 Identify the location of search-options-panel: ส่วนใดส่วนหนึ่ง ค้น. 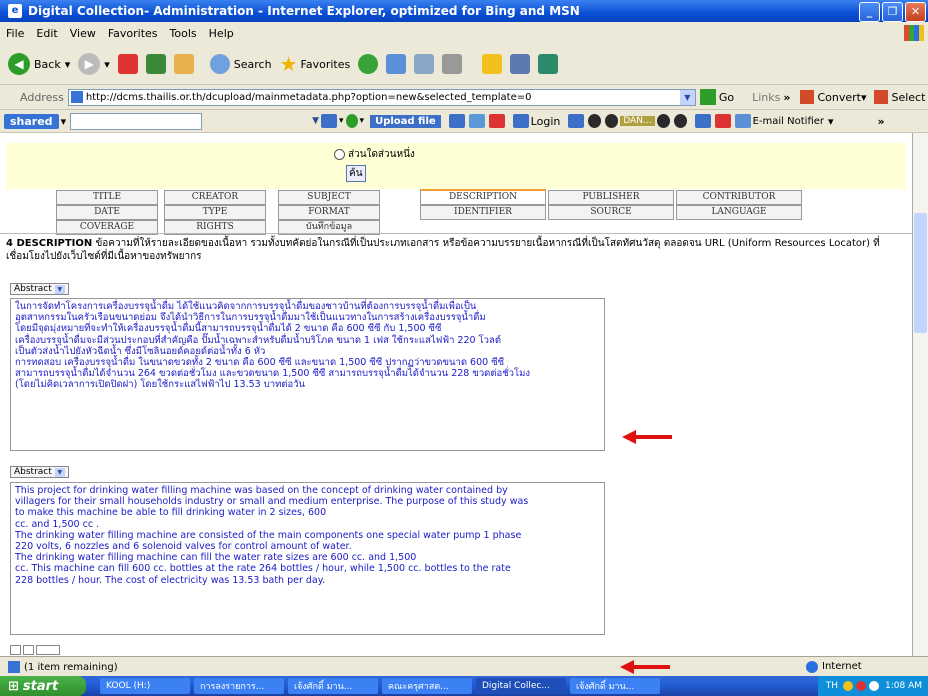
(456, 166).